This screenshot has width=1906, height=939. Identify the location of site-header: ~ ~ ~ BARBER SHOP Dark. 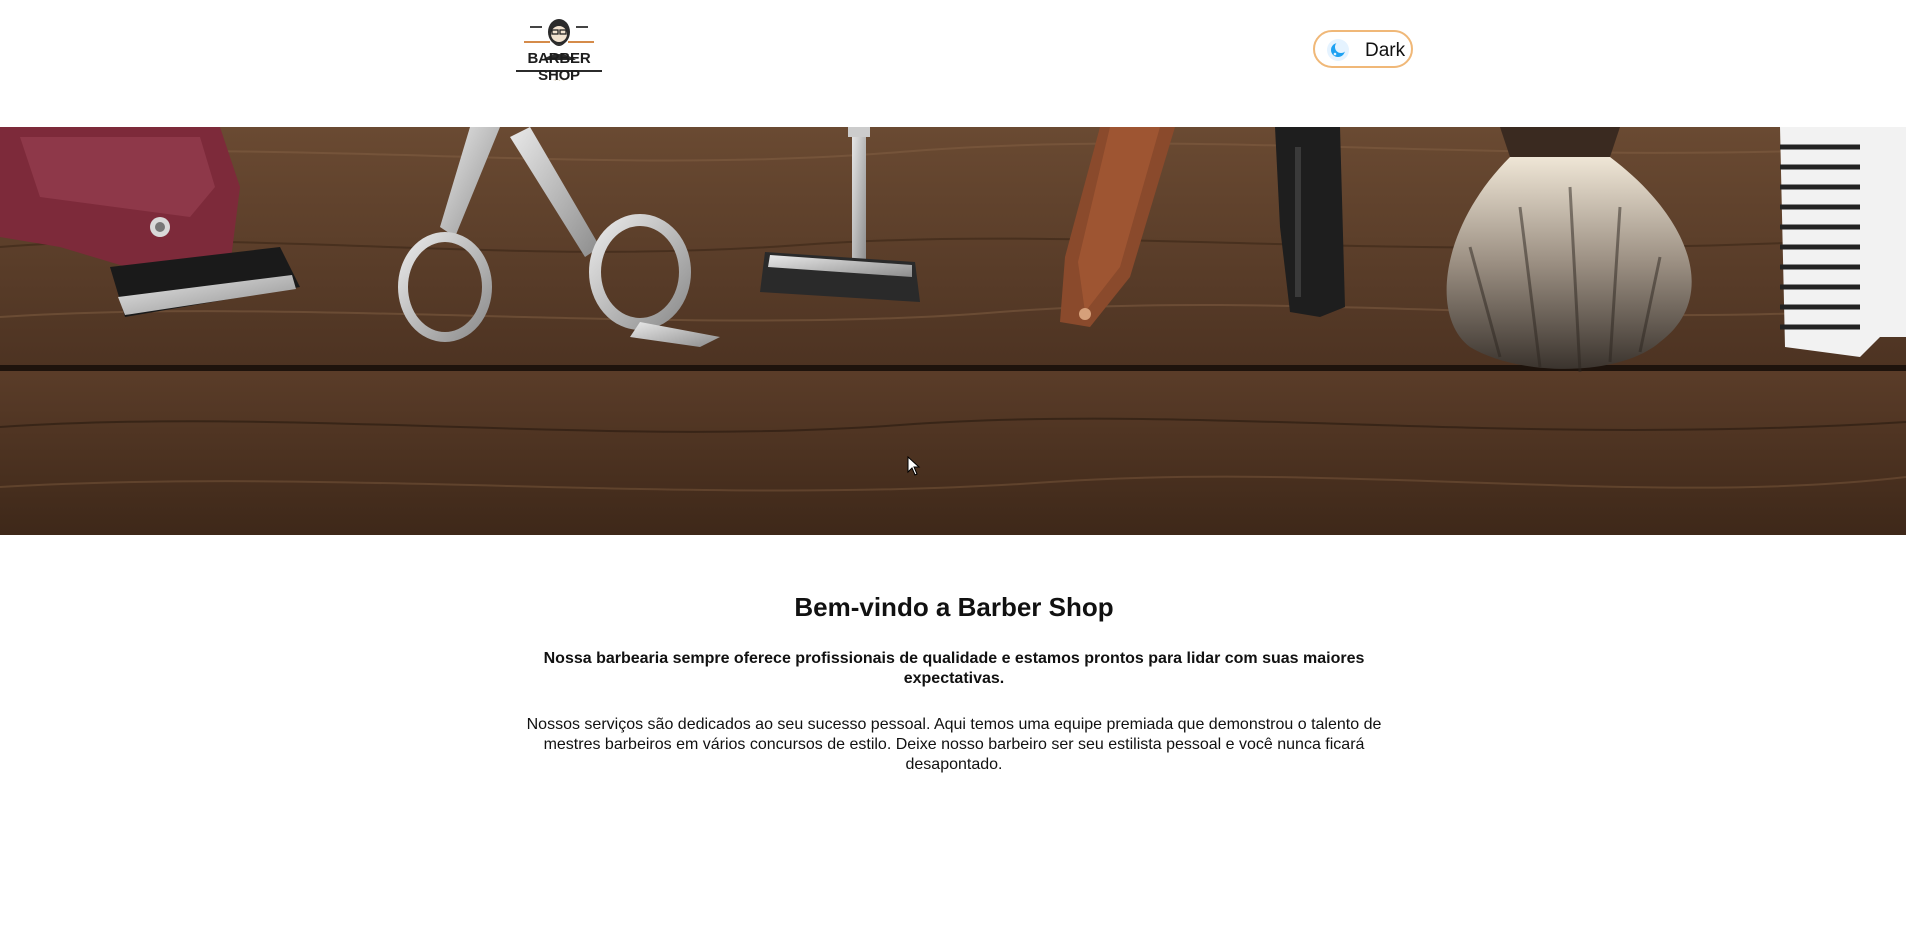
(953, 63).